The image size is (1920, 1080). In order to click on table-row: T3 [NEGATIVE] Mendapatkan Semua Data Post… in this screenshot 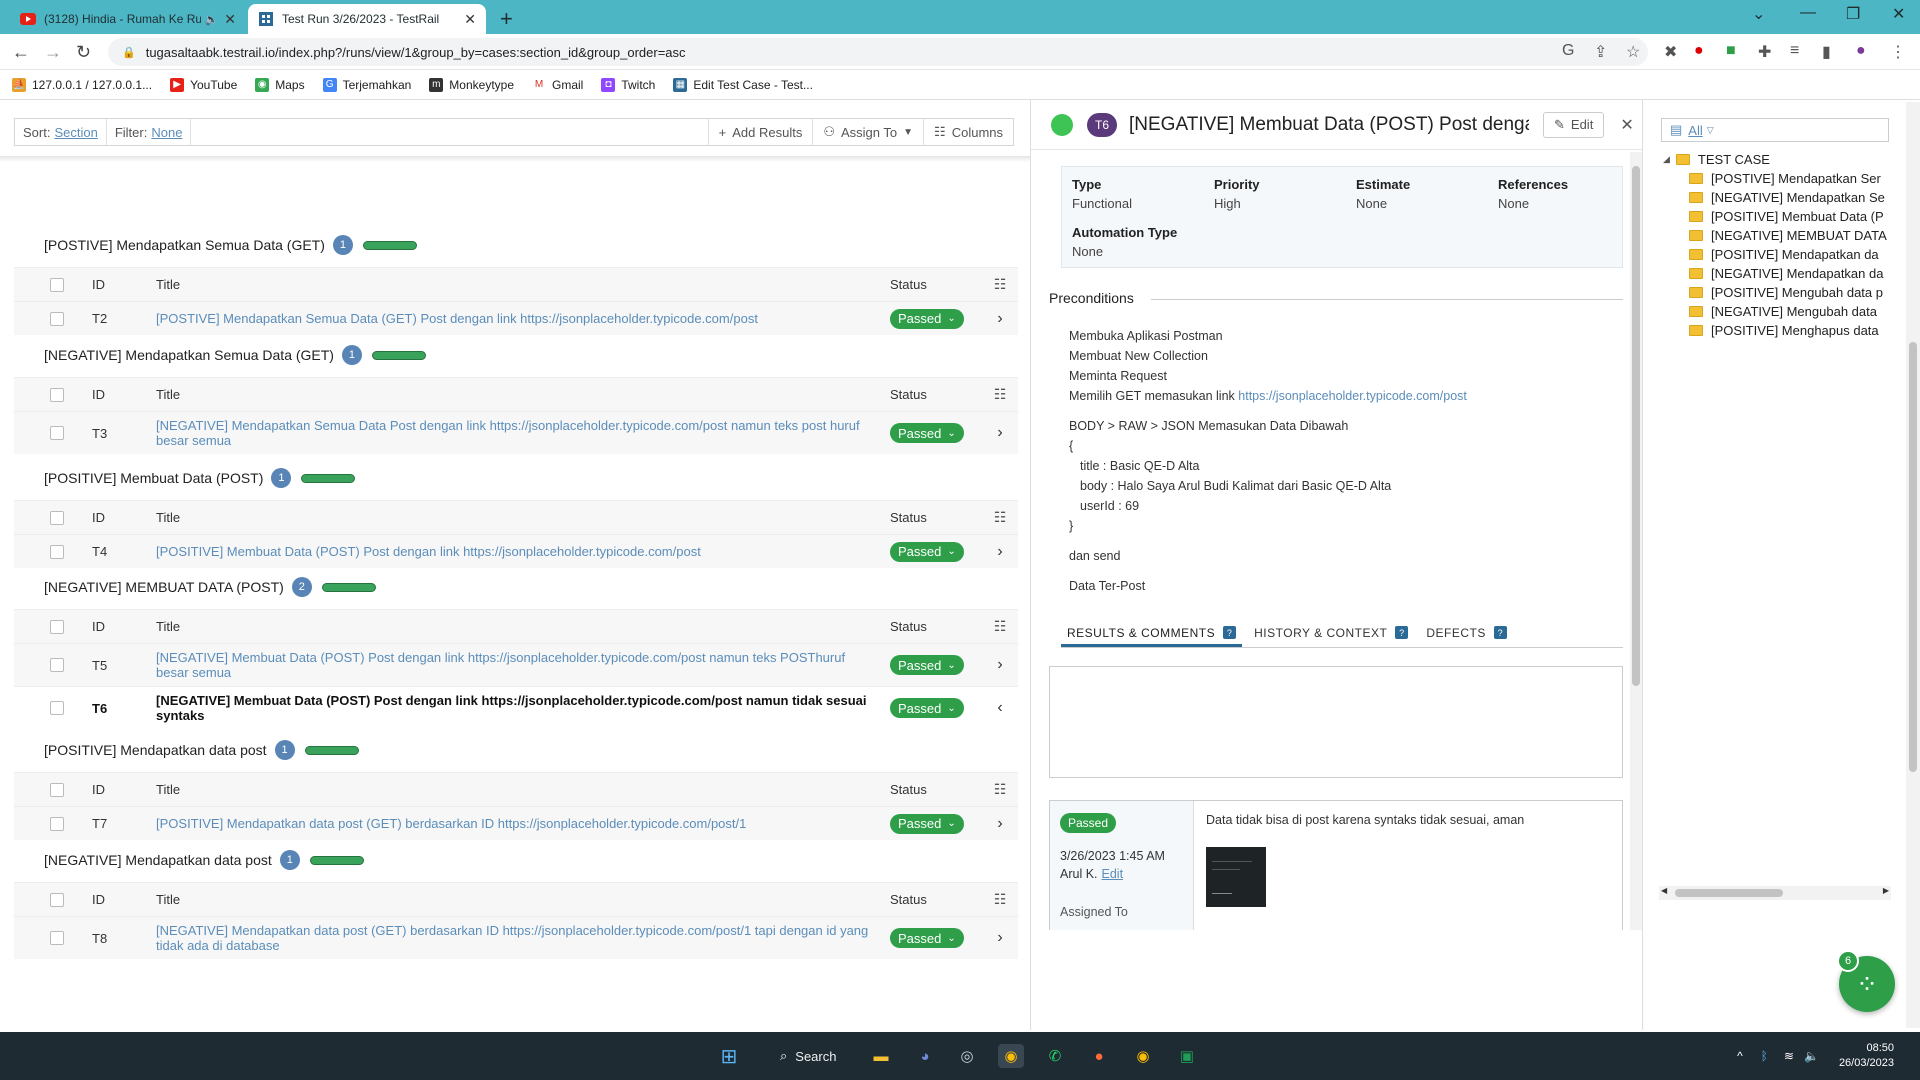, I will do `click(516, 432)`.